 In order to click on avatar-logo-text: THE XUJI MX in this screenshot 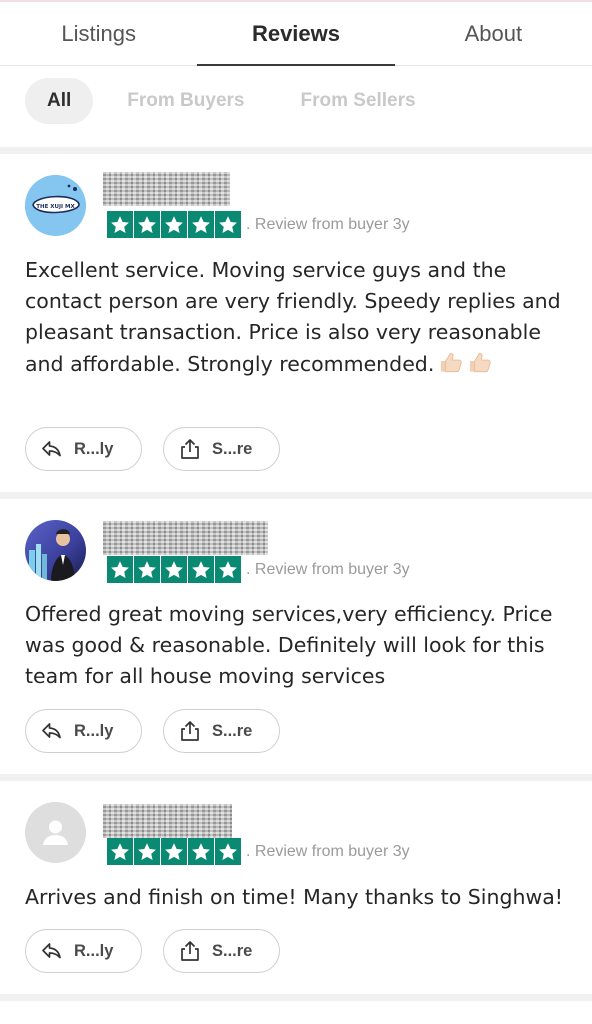, I will do `click(55, 207)`.